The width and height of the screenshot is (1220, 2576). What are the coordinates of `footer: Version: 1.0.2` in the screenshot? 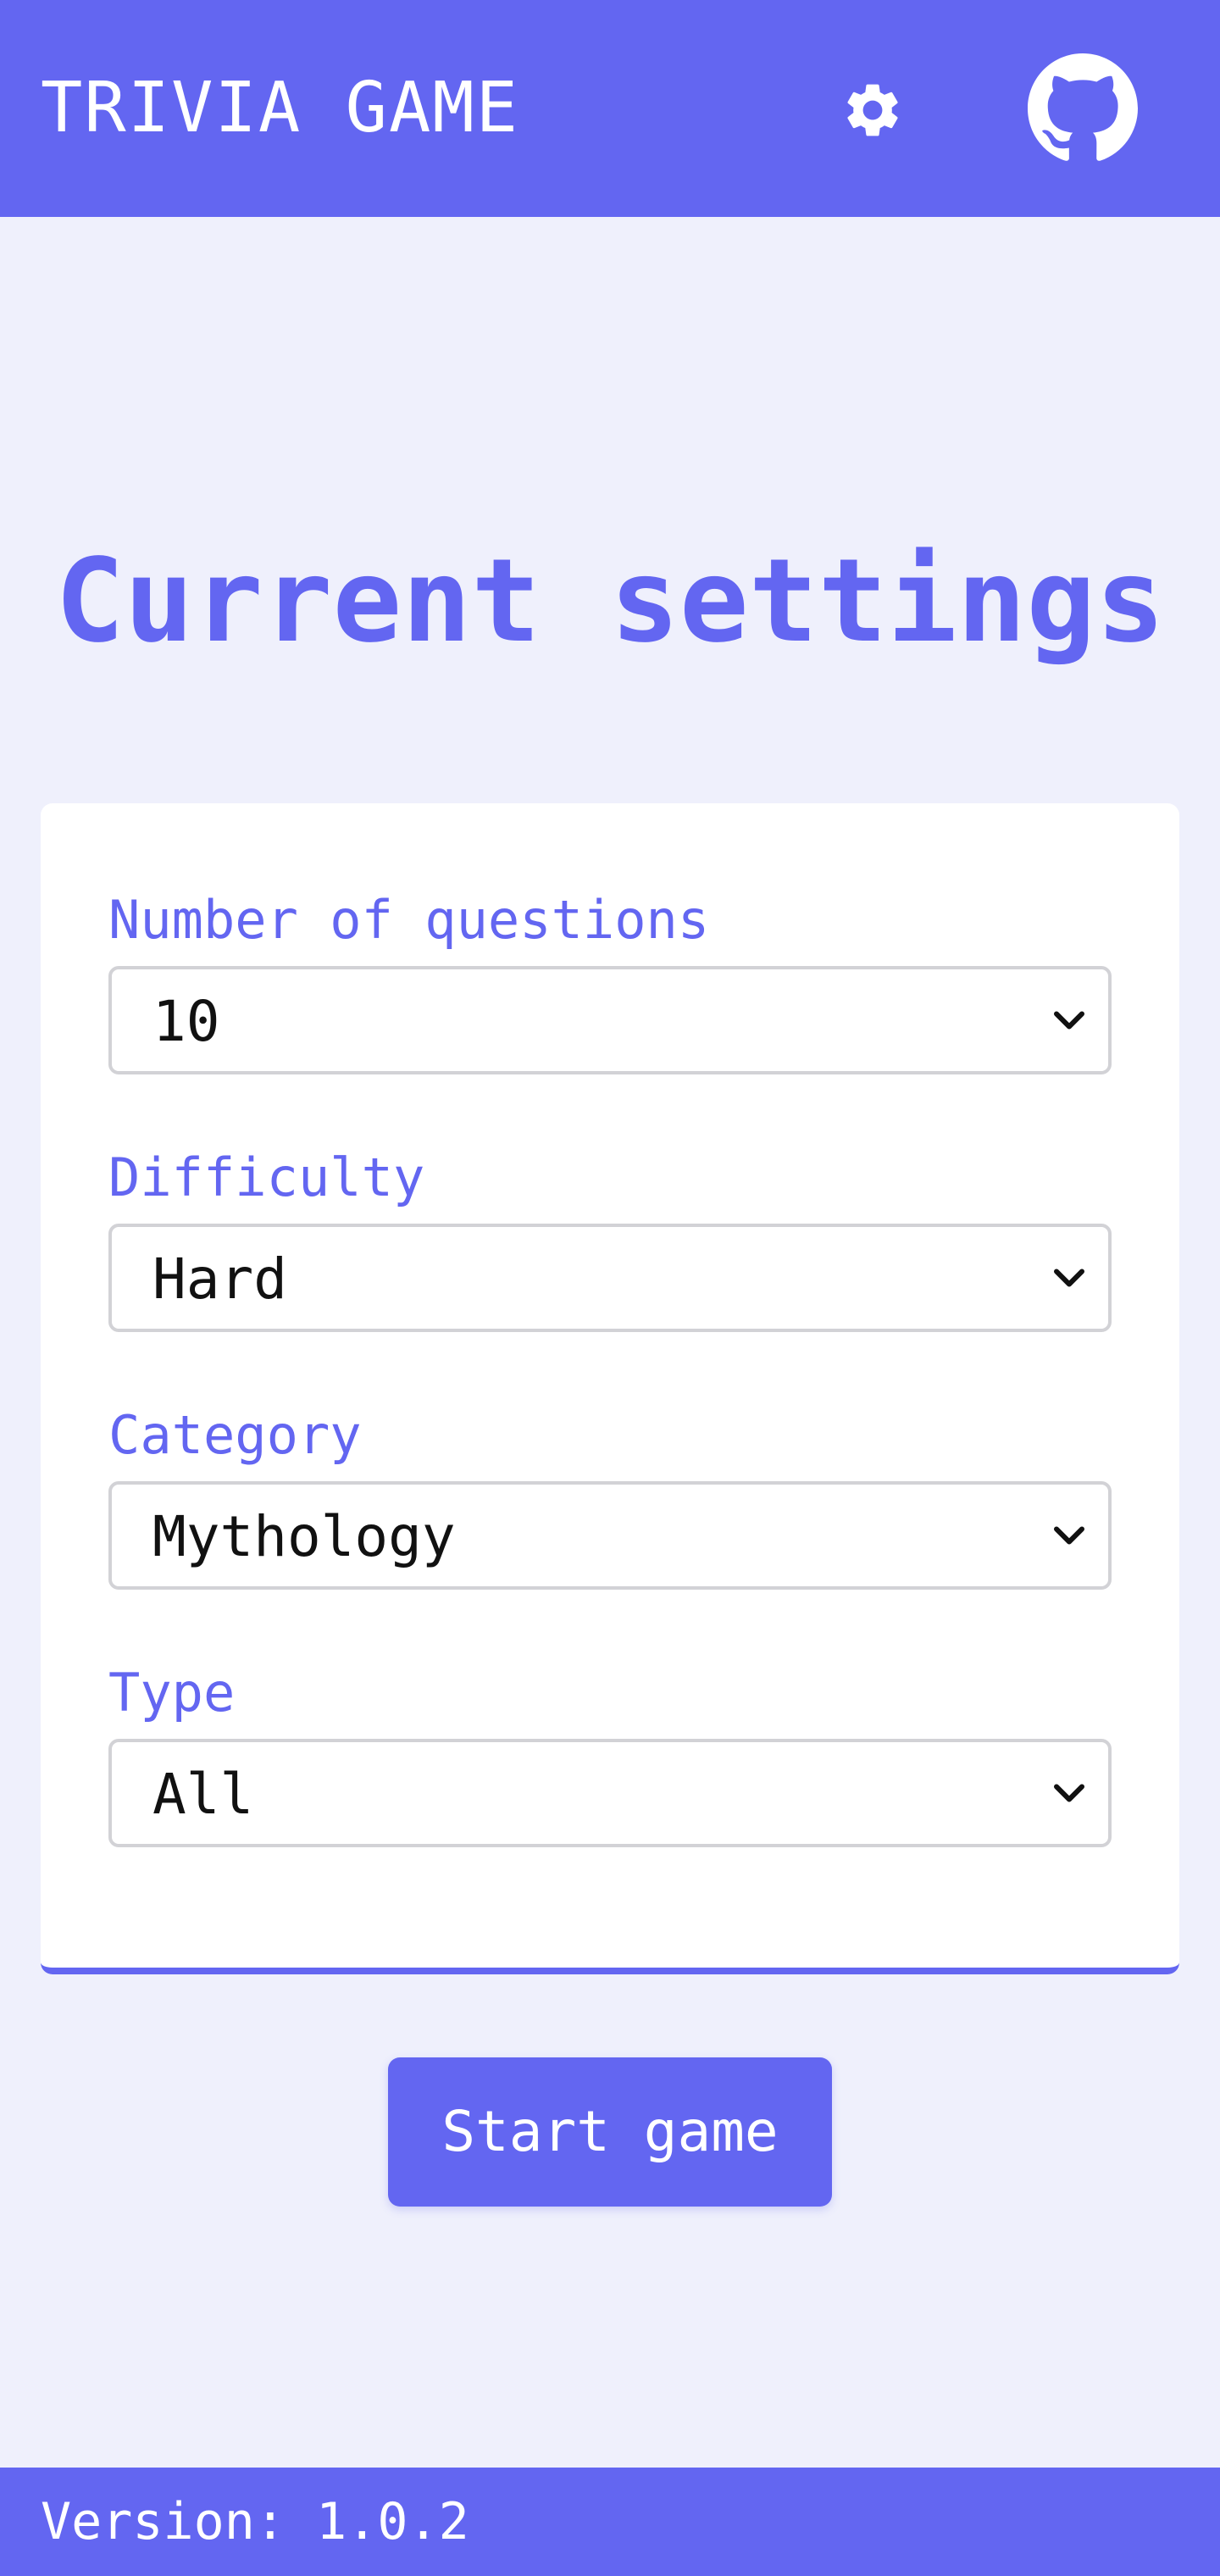 It's located at (610, 2522).